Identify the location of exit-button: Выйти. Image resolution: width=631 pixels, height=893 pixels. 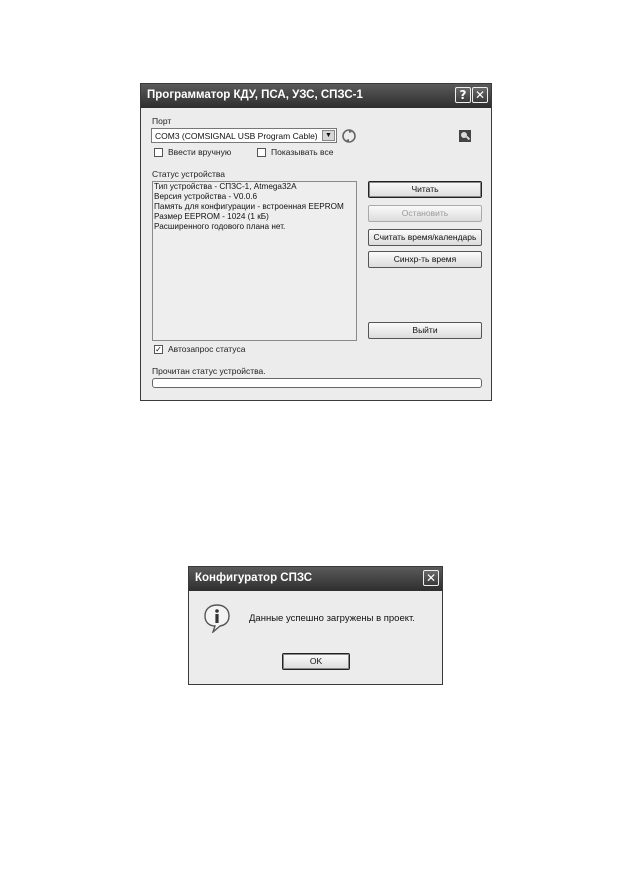
(425, 330).